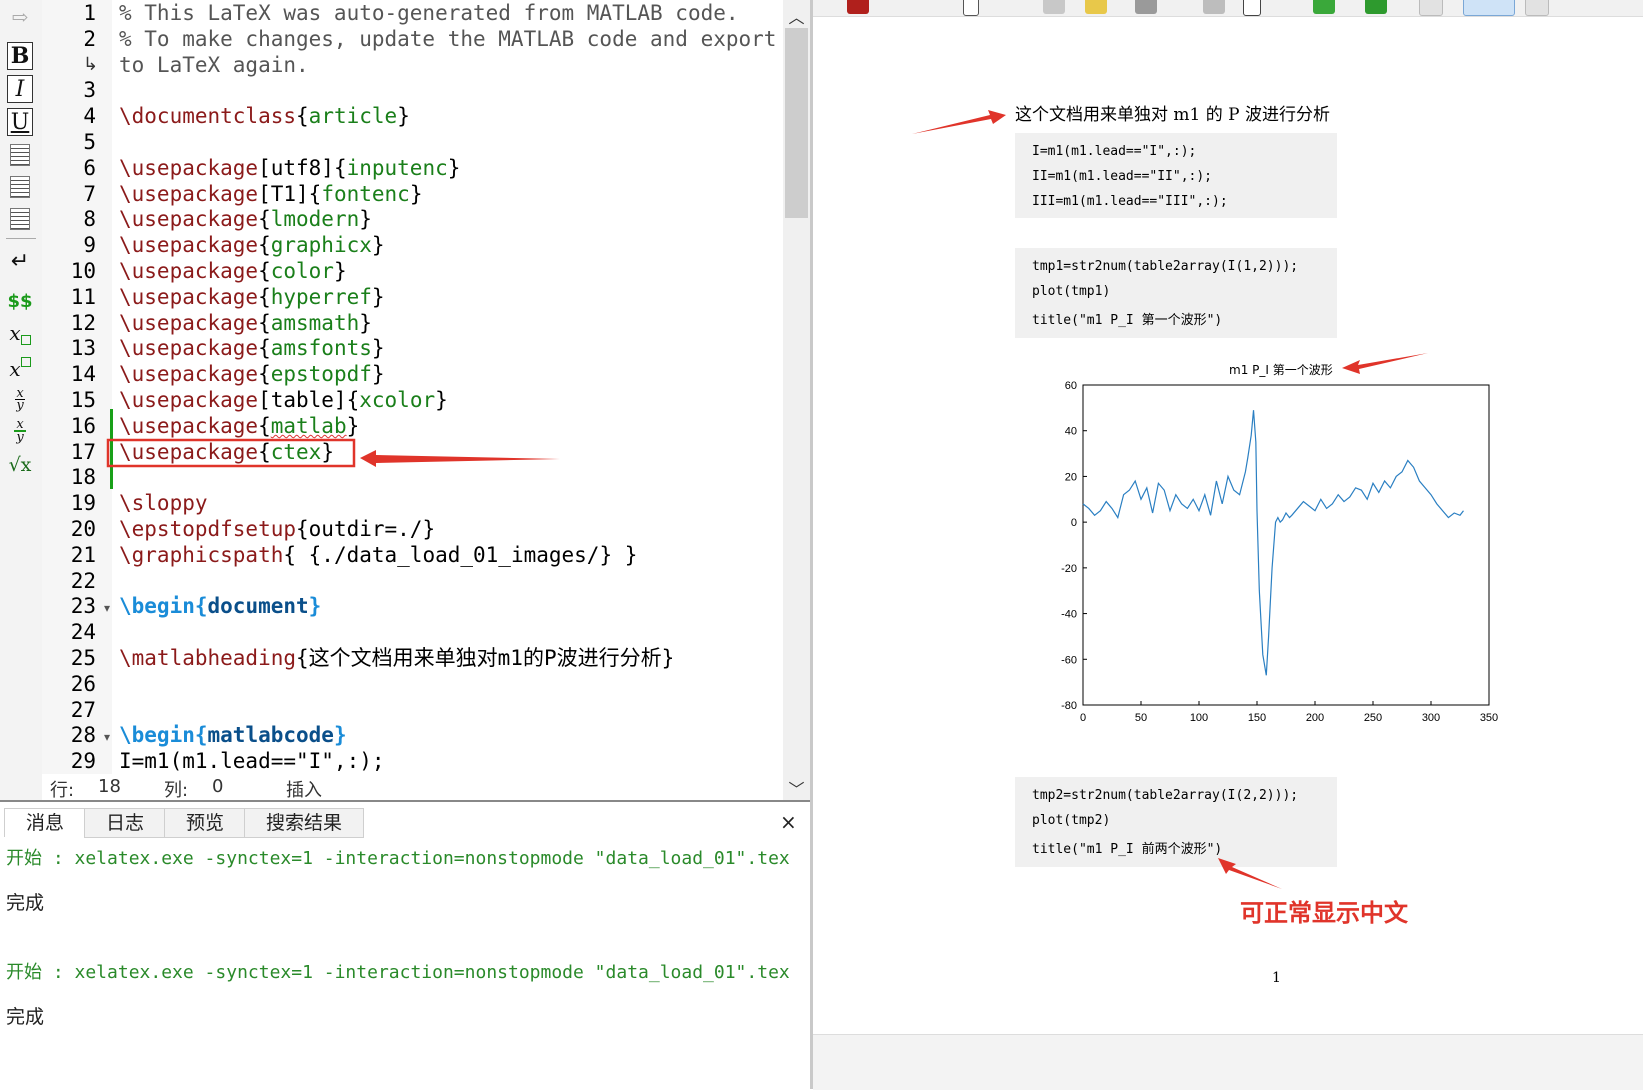 This screenshot has height=1091, width=1643. Describe the element at coordinates (321, 348) in the screenshot. I see `code-token-arg: amsfonts` at that location.